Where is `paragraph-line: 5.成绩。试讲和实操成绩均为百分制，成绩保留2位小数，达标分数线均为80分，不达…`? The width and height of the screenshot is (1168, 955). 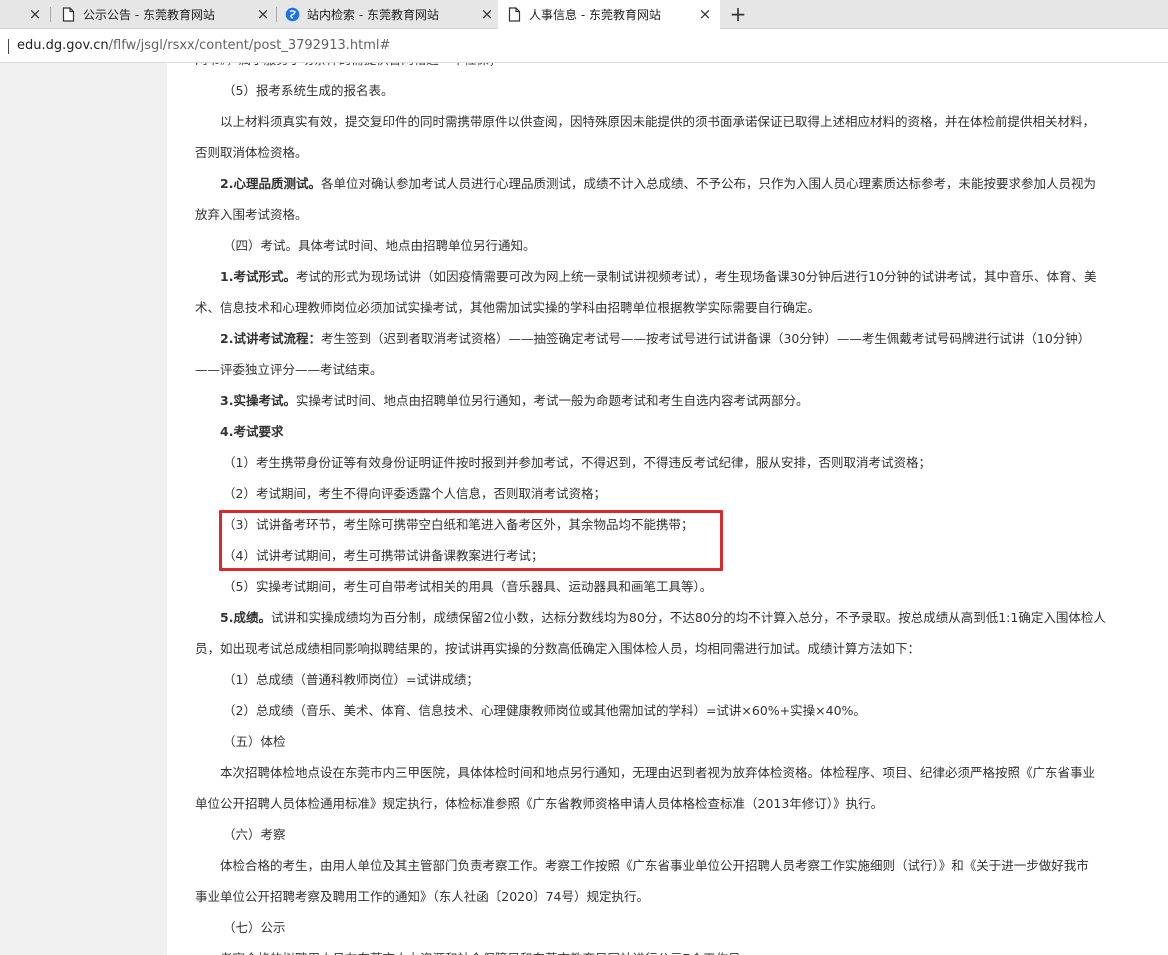
paragraph-line: 5.成绩。试讲和实操成绩均为百分制，成绩保留2位小数，达标分数线均为80分，不达… is located at coordinates (670, 617).